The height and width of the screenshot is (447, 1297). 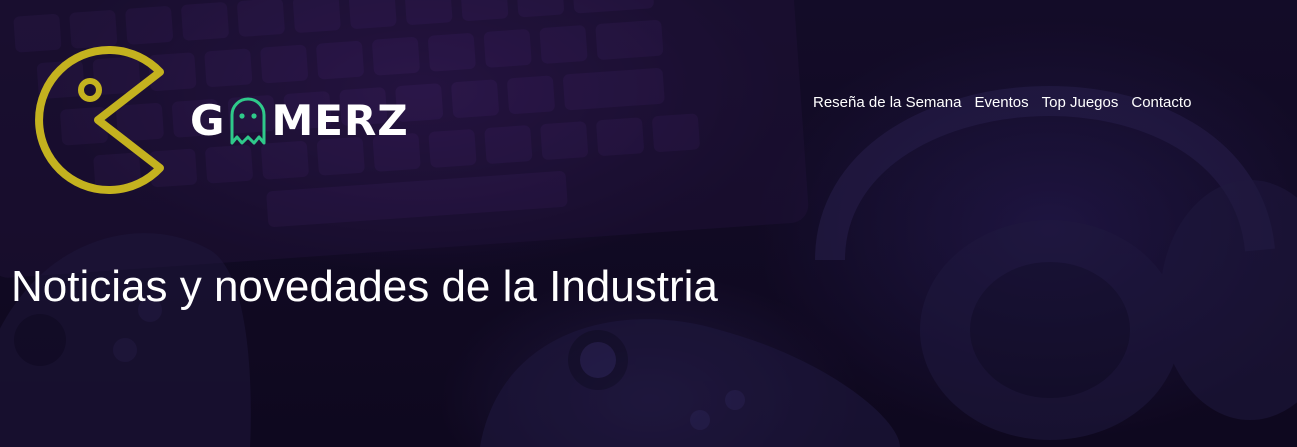 What do you see at coordinates (1161, 102) in the screenshot?
I see `nav-link-contacto: Contacto` at bounding box center [1161, 102].